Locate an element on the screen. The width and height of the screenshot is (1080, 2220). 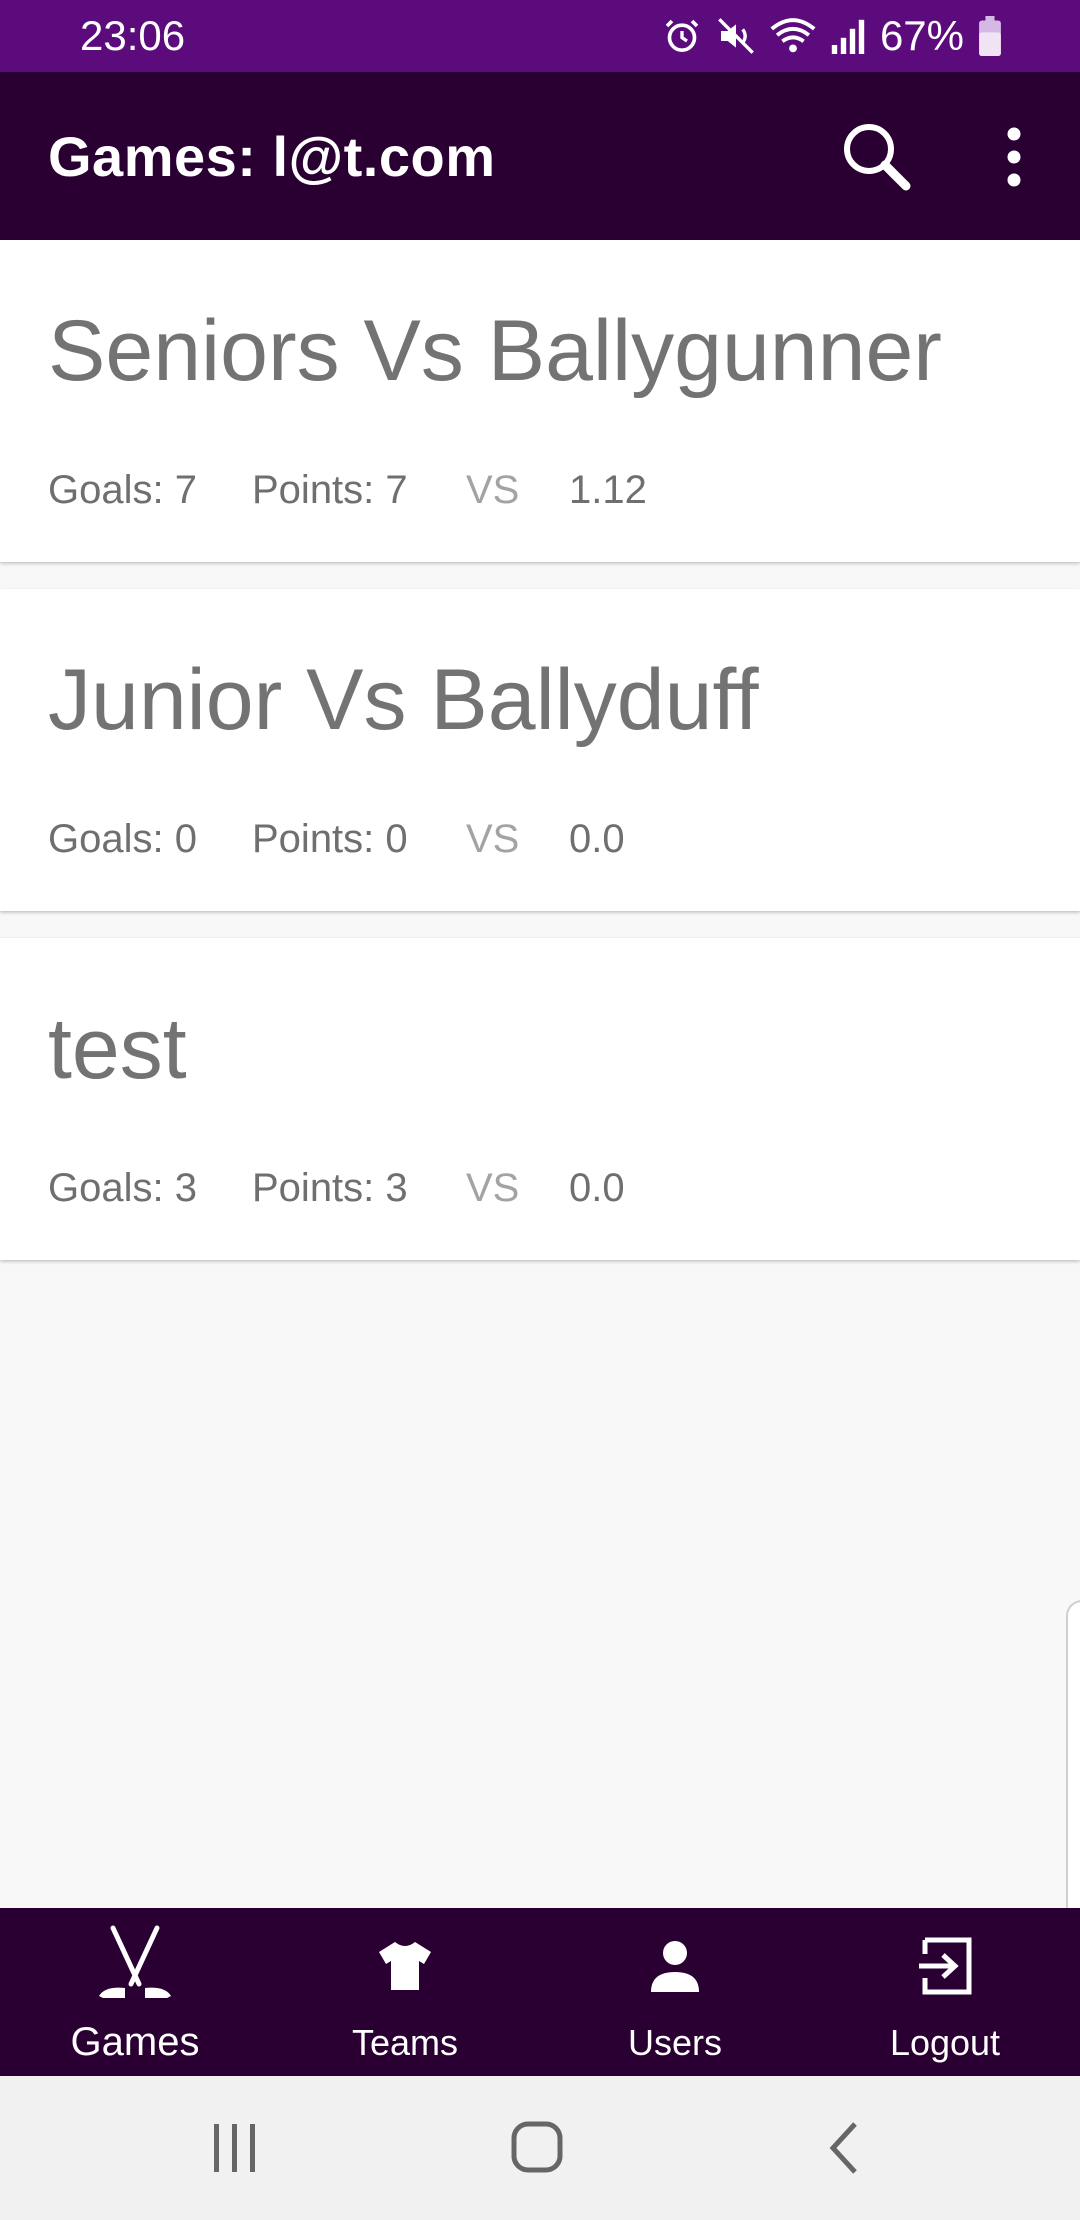
points-value: Points: 7 is located at coordinates (330, 490).